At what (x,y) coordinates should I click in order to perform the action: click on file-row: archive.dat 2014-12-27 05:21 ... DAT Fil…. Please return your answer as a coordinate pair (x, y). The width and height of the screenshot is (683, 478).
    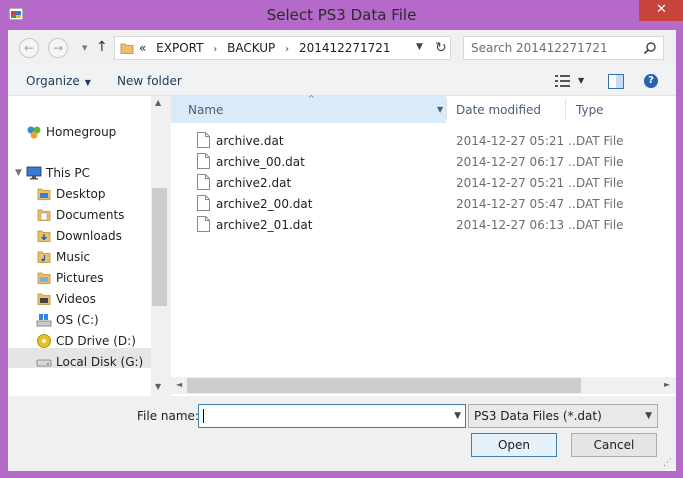
    Looking at the image, I should click on (423, 140).